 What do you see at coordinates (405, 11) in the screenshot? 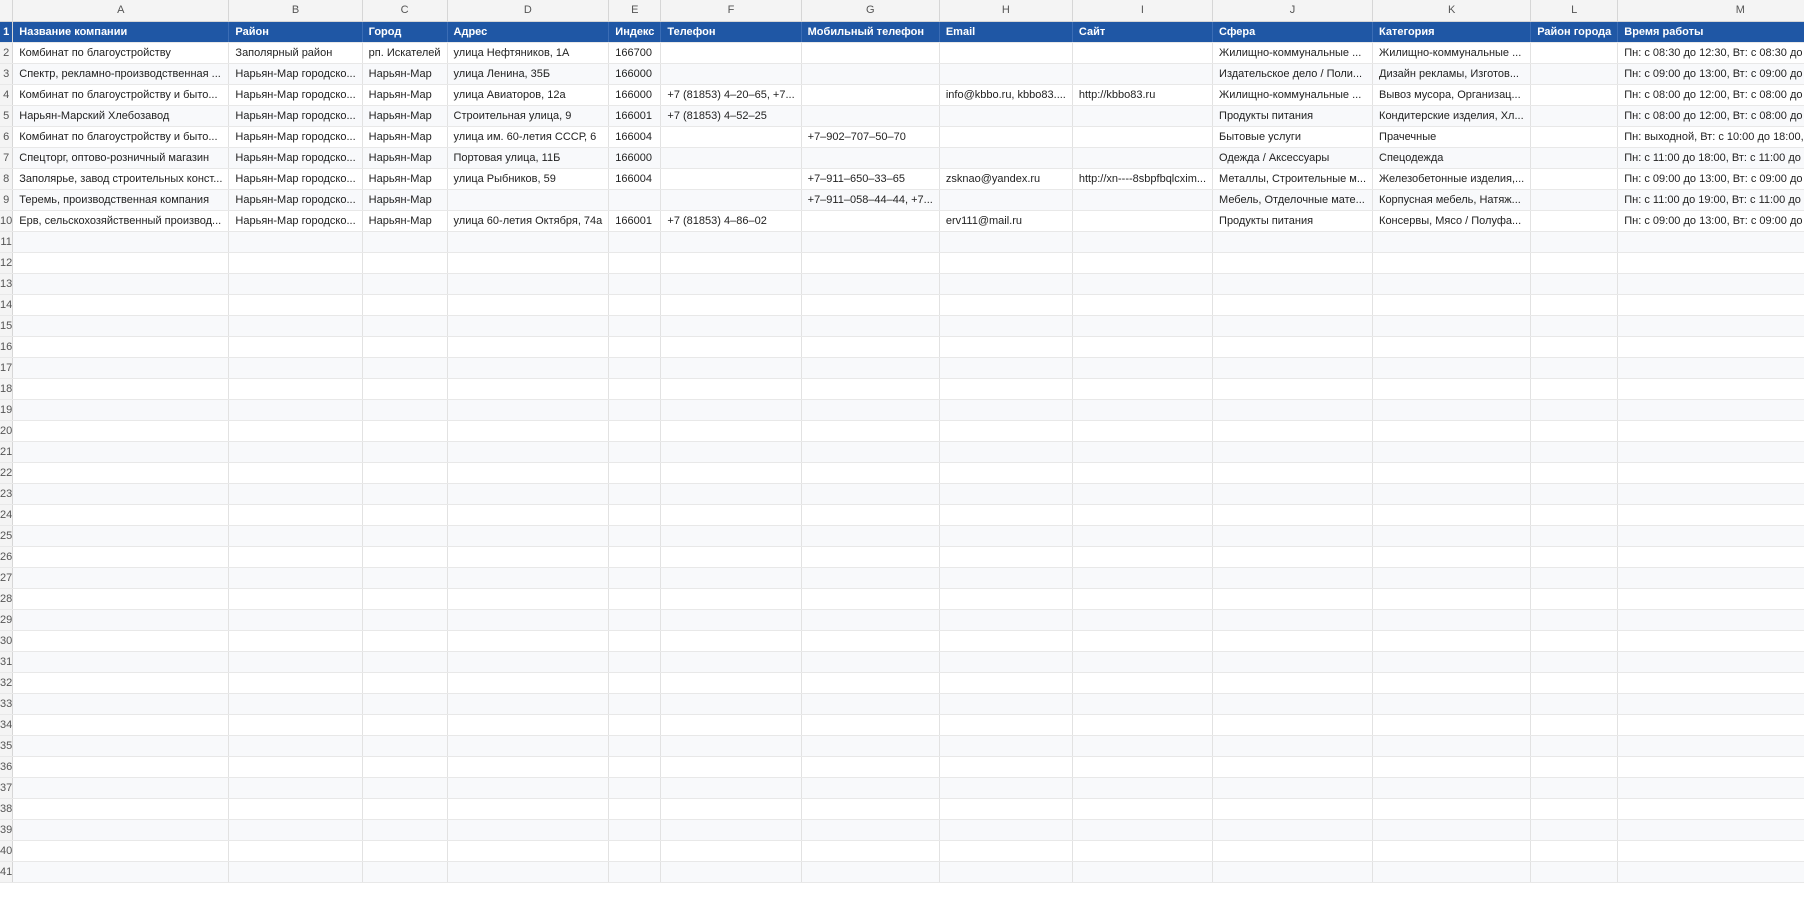
I see `column-header: C` at bounding box center [405, 11].